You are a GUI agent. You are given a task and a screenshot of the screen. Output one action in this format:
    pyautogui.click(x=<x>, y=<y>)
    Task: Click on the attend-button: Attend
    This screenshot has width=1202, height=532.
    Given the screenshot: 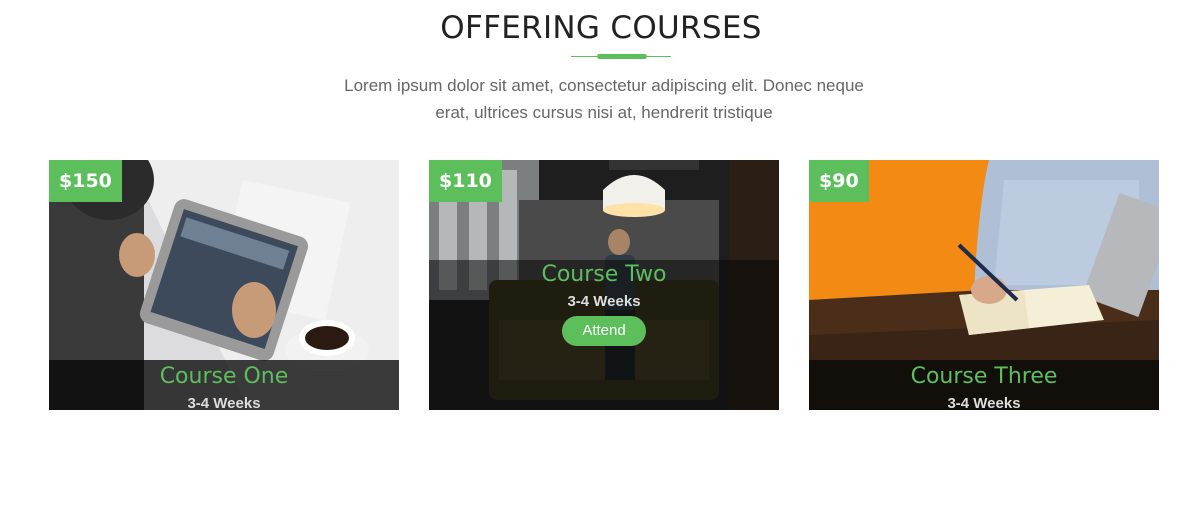 What is the action you would take?
    pyautogui.click(x=604, y=331)
    